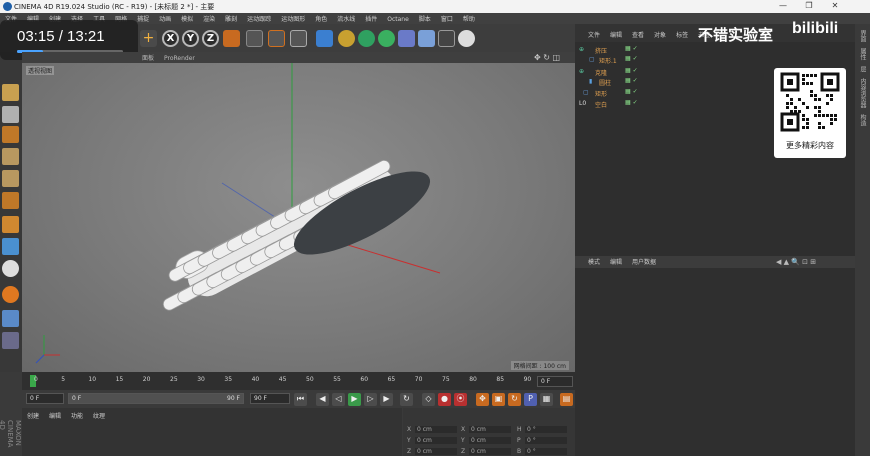 Image resolution: width=870 pixels, height=456 pixels. What do you see at coordinates (298, 381) in the screenshot?
I see `timeline-ruler: 0 5 10 15 20 25 30 35 40 45 50 55 60 65 70 75 80 85 90 0 F` at bounding box center [298, 381].